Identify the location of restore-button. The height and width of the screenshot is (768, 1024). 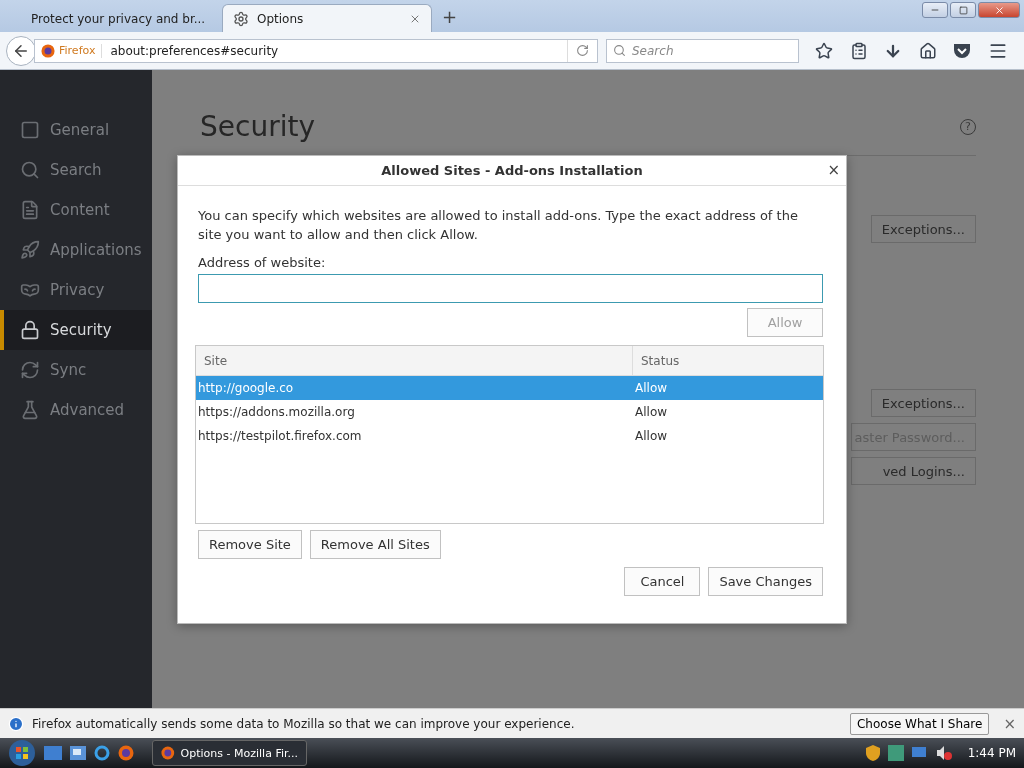
(963, 10).